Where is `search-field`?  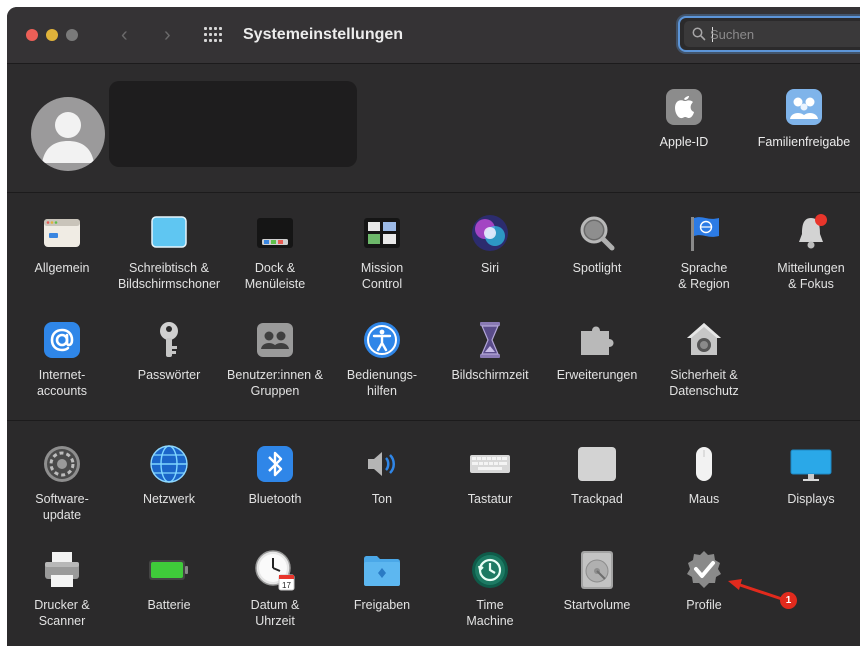 search-field is located at coordinates (769, 34).